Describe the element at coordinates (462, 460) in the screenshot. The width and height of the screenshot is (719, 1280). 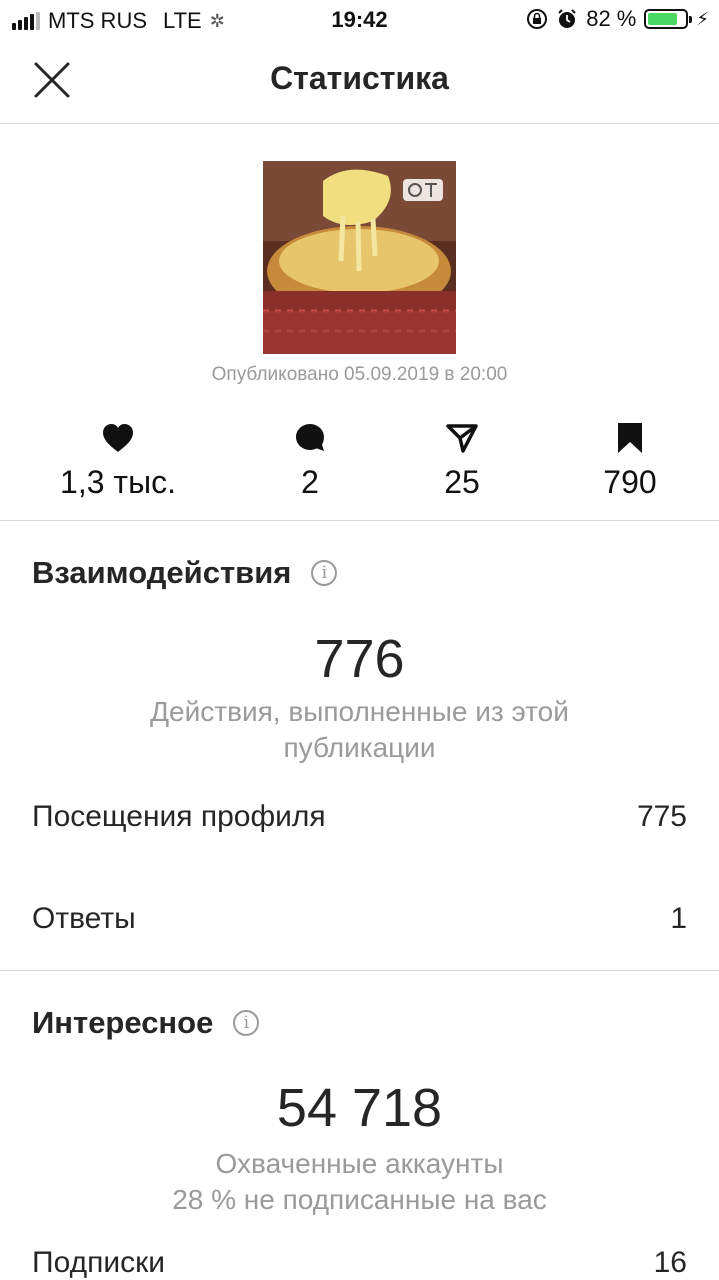
I see `shares-stat: 25` at that location.